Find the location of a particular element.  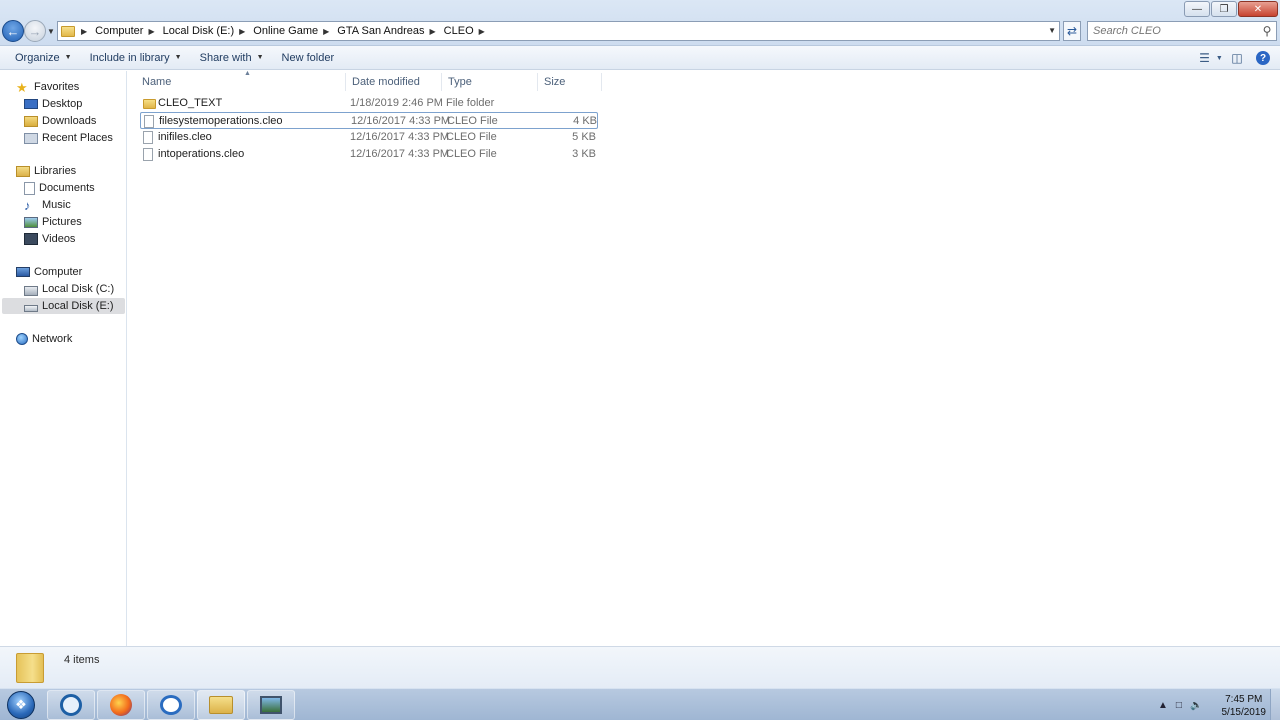

details-pane: 4 items is located at coordinates (640, 667).